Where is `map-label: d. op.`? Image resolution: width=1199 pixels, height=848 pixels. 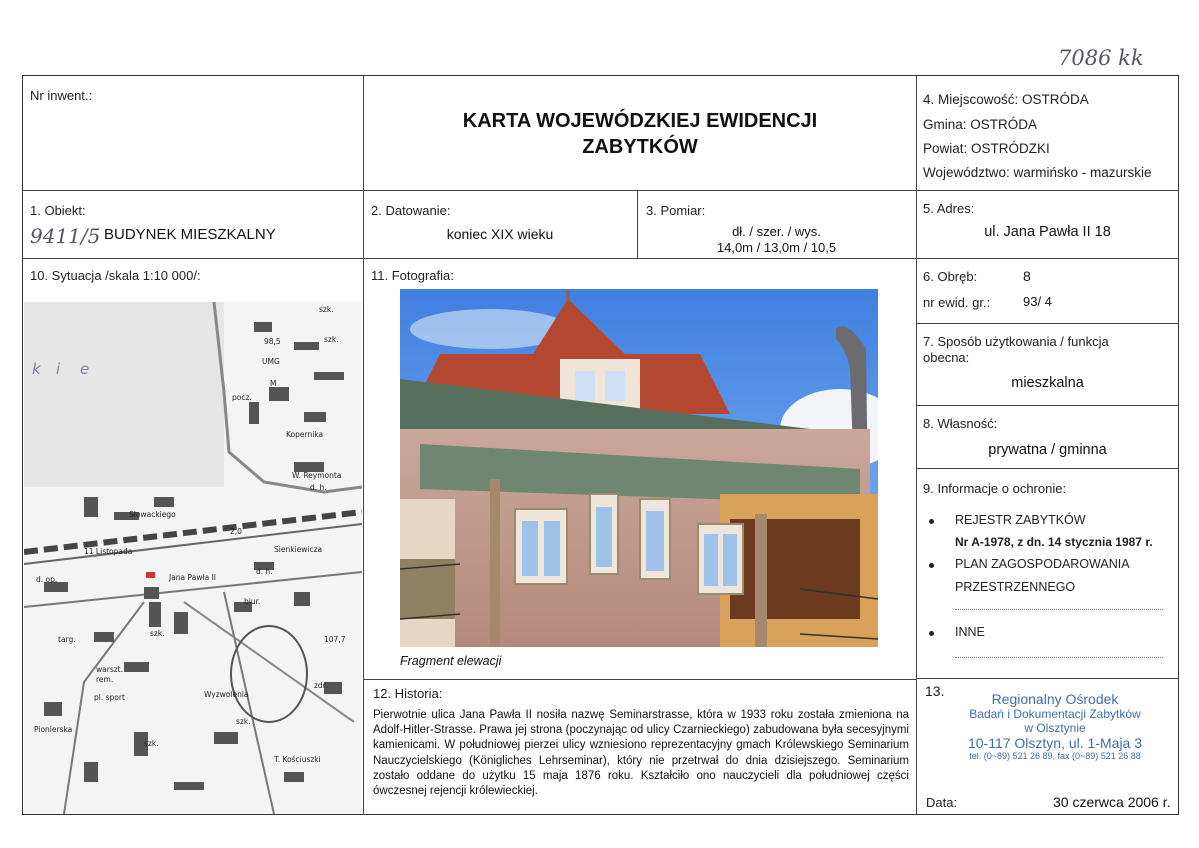
map-label: d. op. is located at coordinates (46, 579).